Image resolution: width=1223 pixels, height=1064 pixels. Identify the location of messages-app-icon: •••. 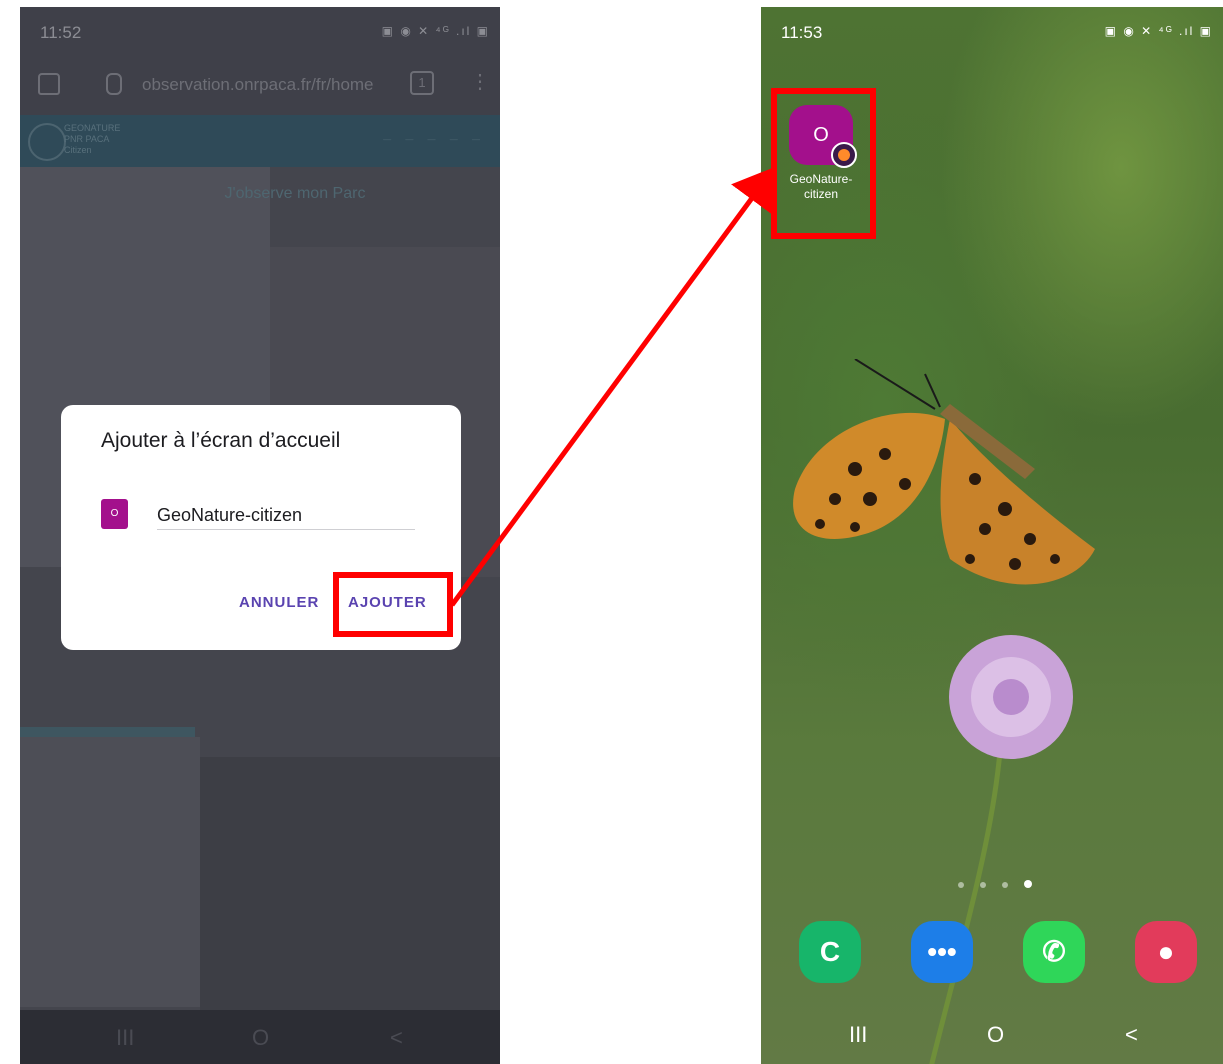
(942, 952).